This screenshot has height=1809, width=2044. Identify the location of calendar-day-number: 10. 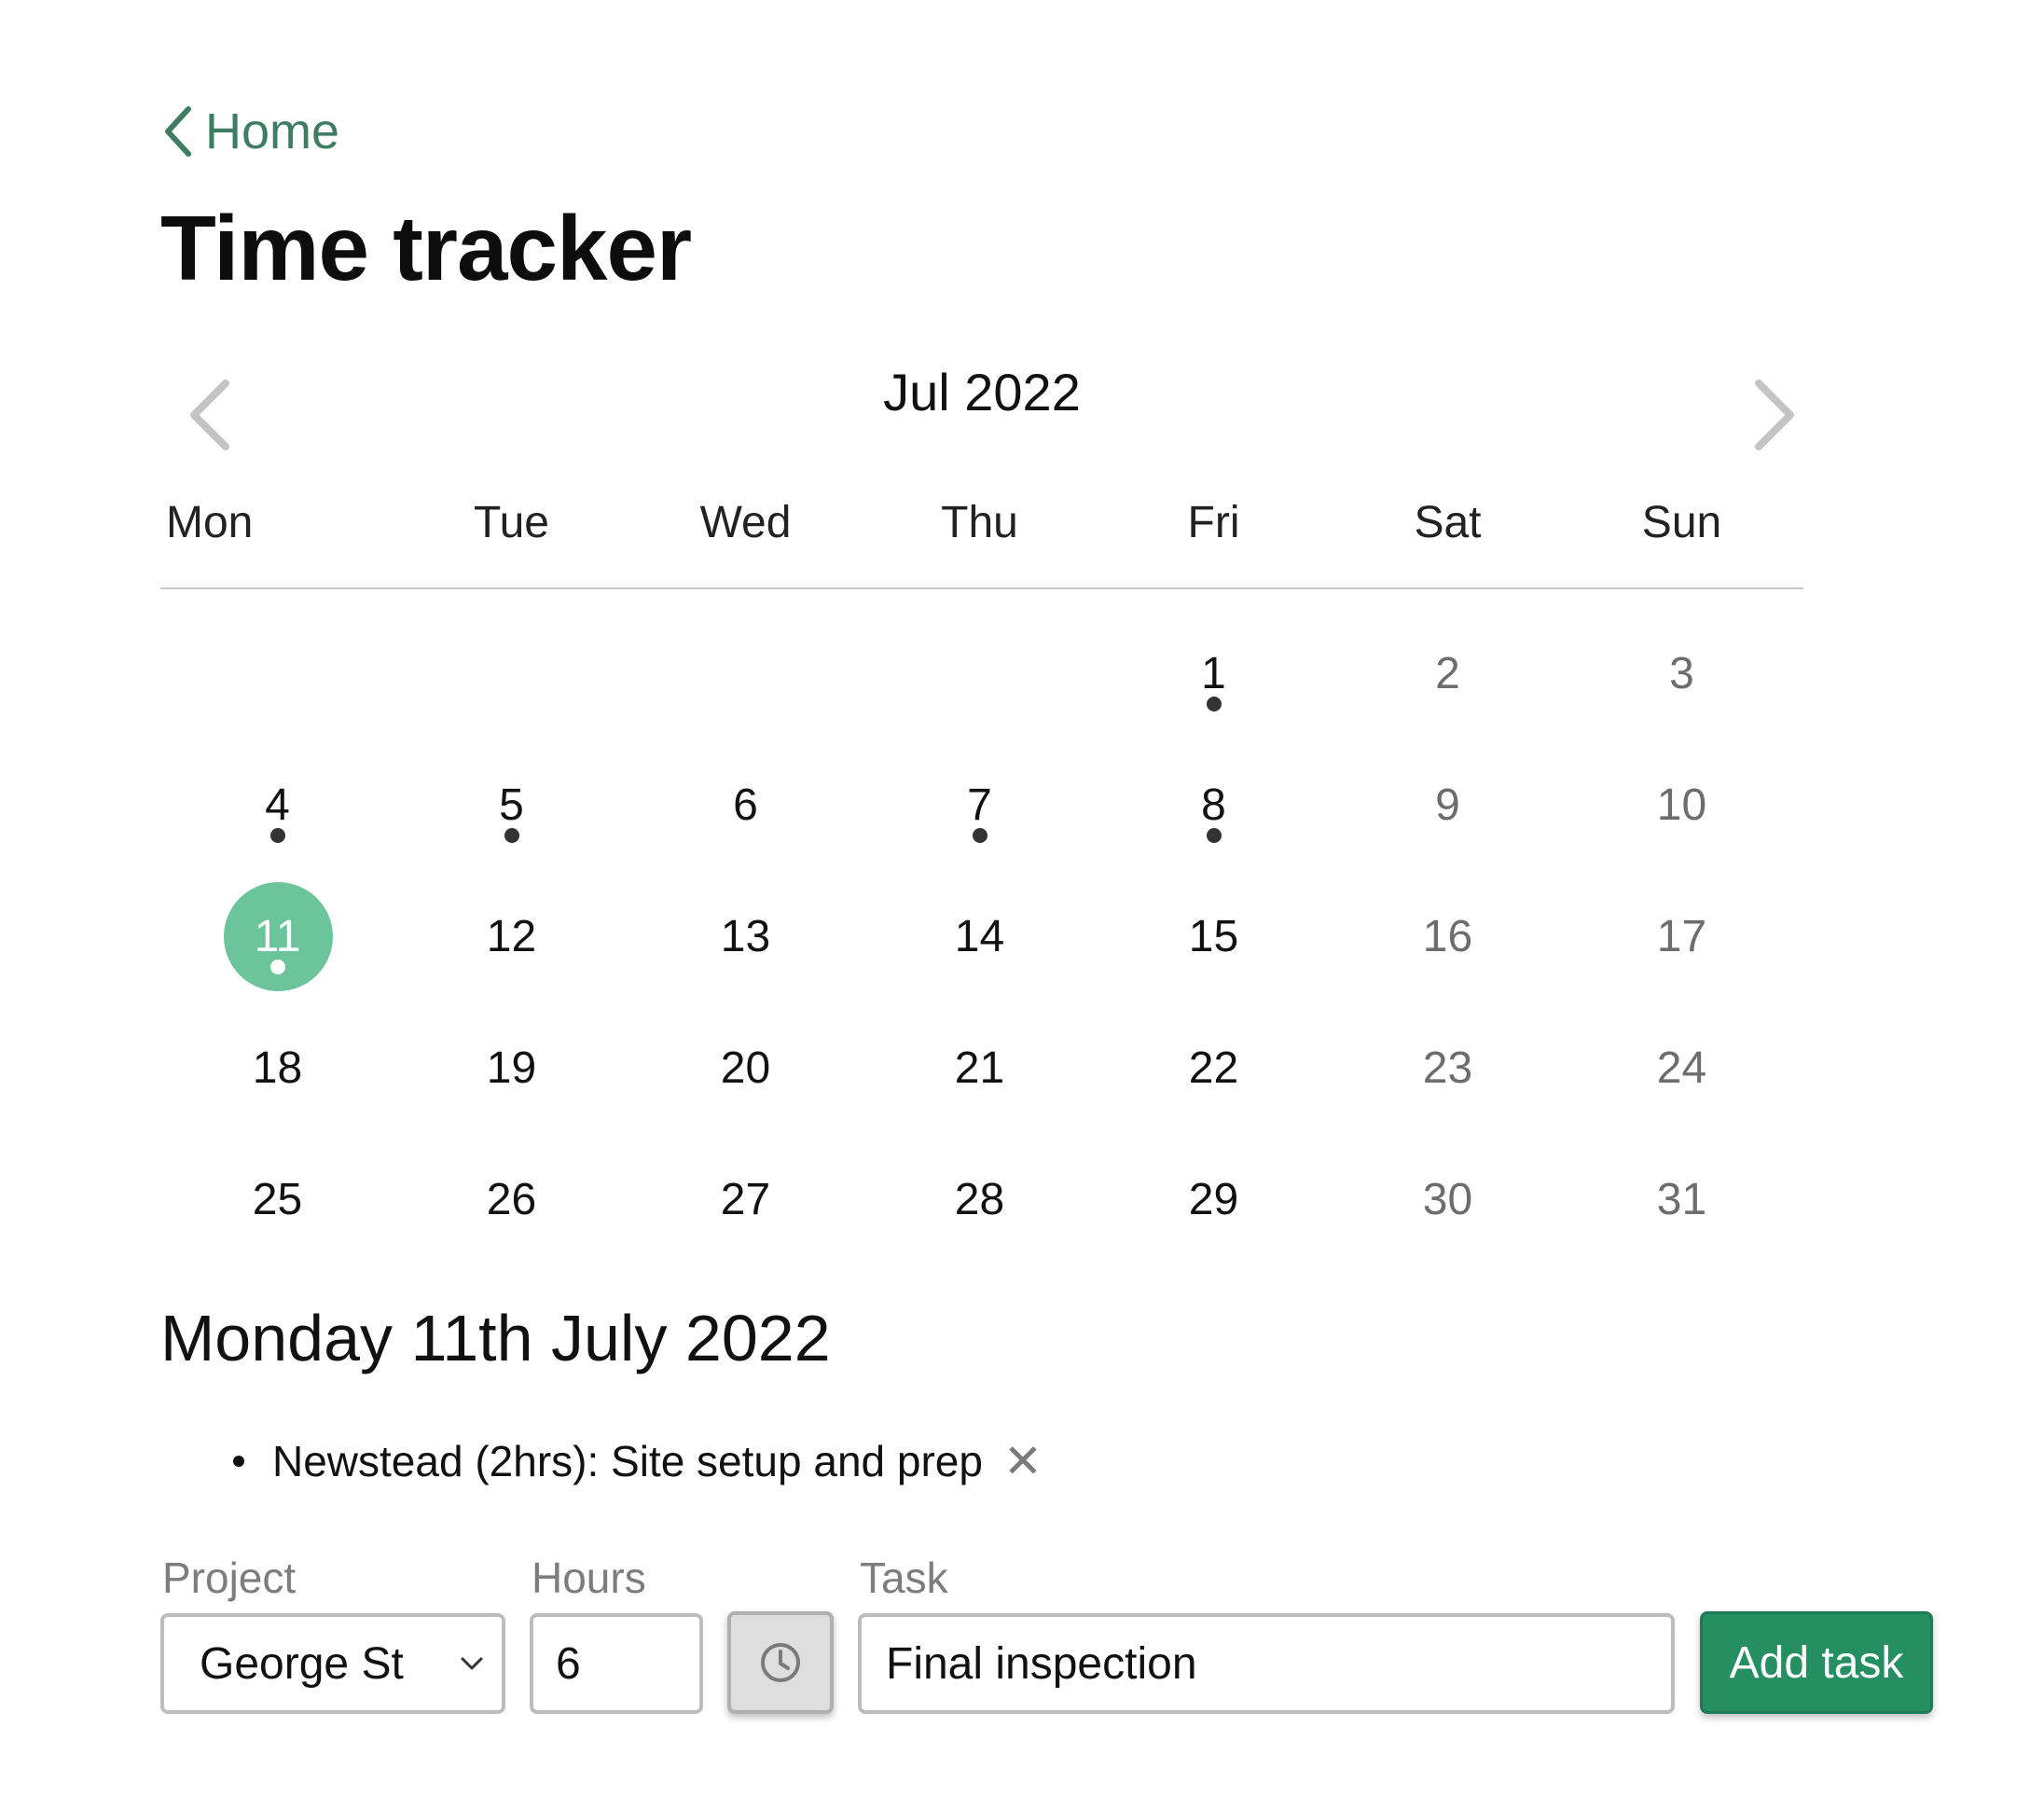
(1681, 805).